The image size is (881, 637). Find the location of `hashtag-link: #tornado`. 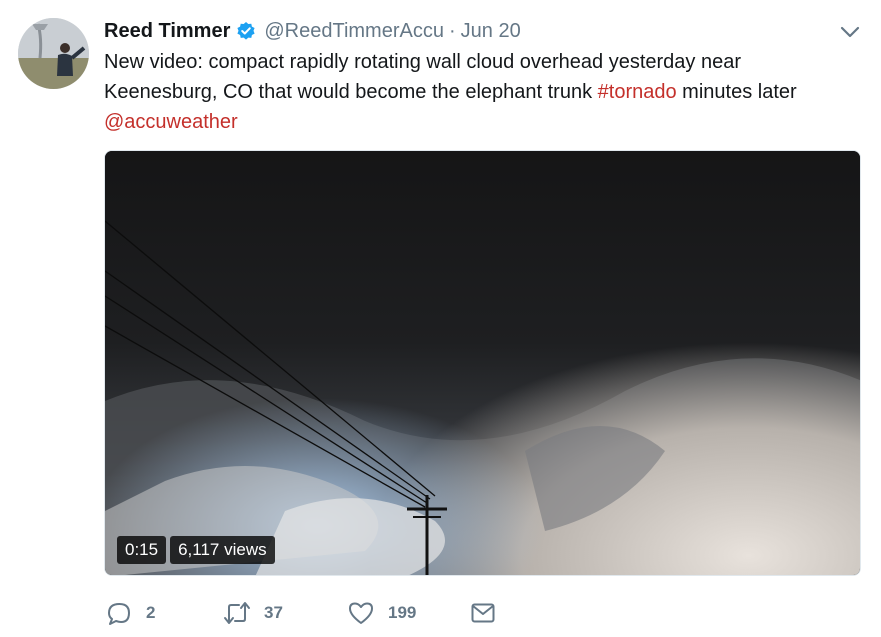

hashtag-link: #tornado is located at coordinates (637, 92).